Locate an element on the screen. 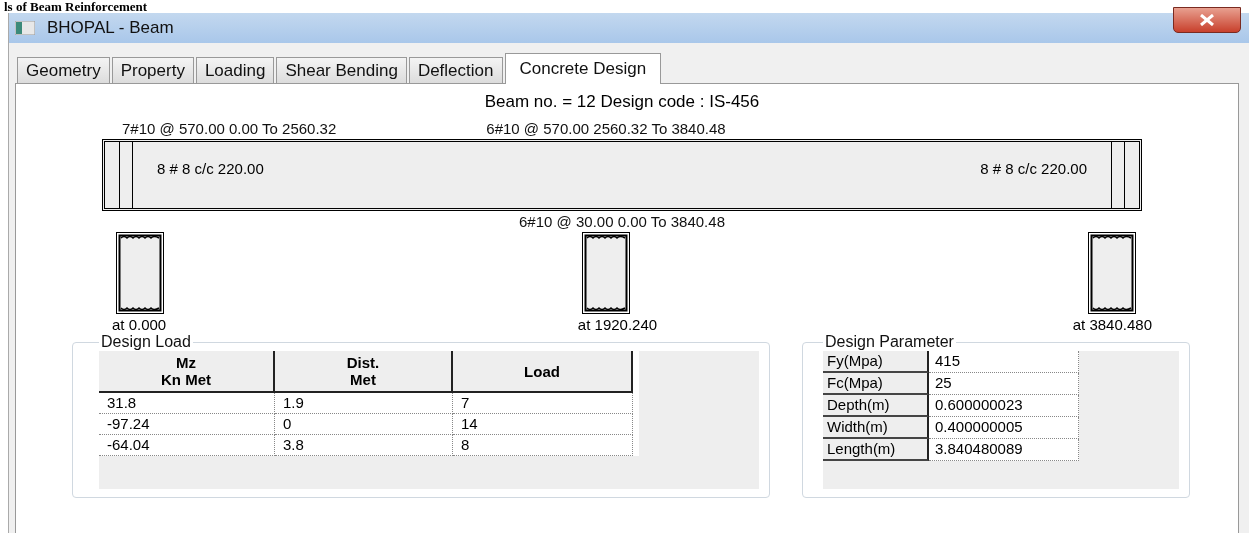  tab: Deflection is located at coordinates (455, 70).